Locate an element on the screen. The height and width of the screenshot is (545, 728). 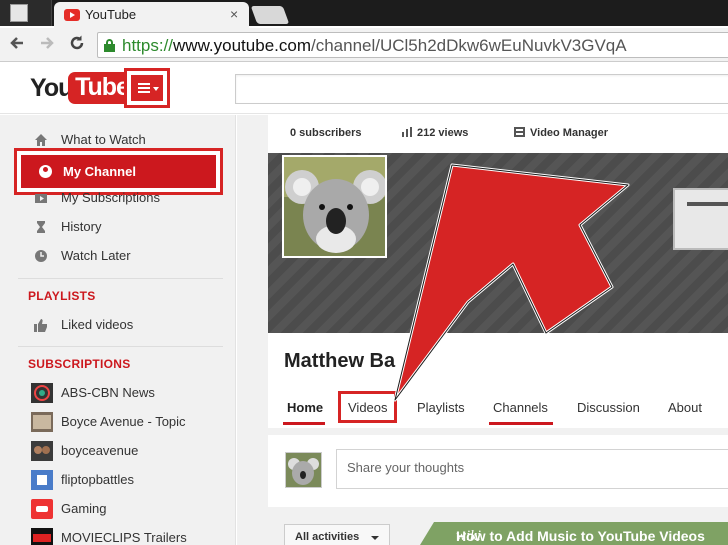
sidebar-item-label: My Subscriptions is located at coordinates (110, 197).